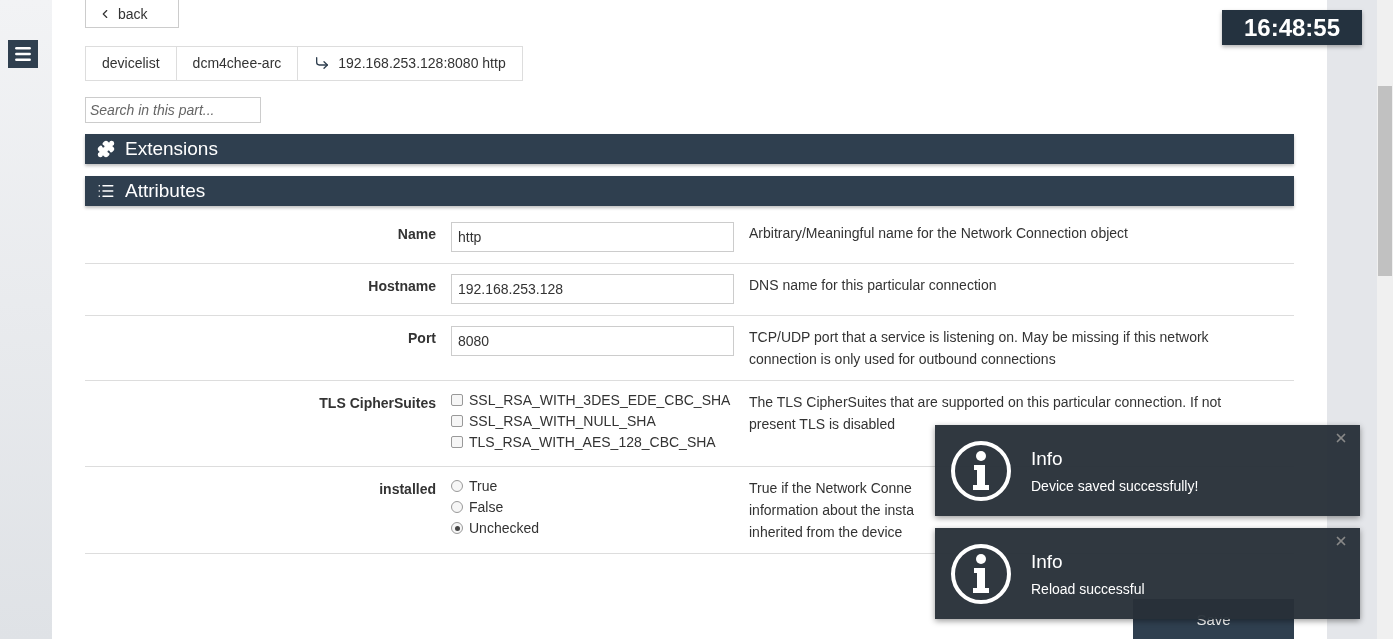 The height and width of the screenshot is (639, 1393). What do you see at coordinates (410, 63) in the screenshot?
I see `breadcrumb-item: 192.168.253.128:8080 http` at bounding box center [410, 63].